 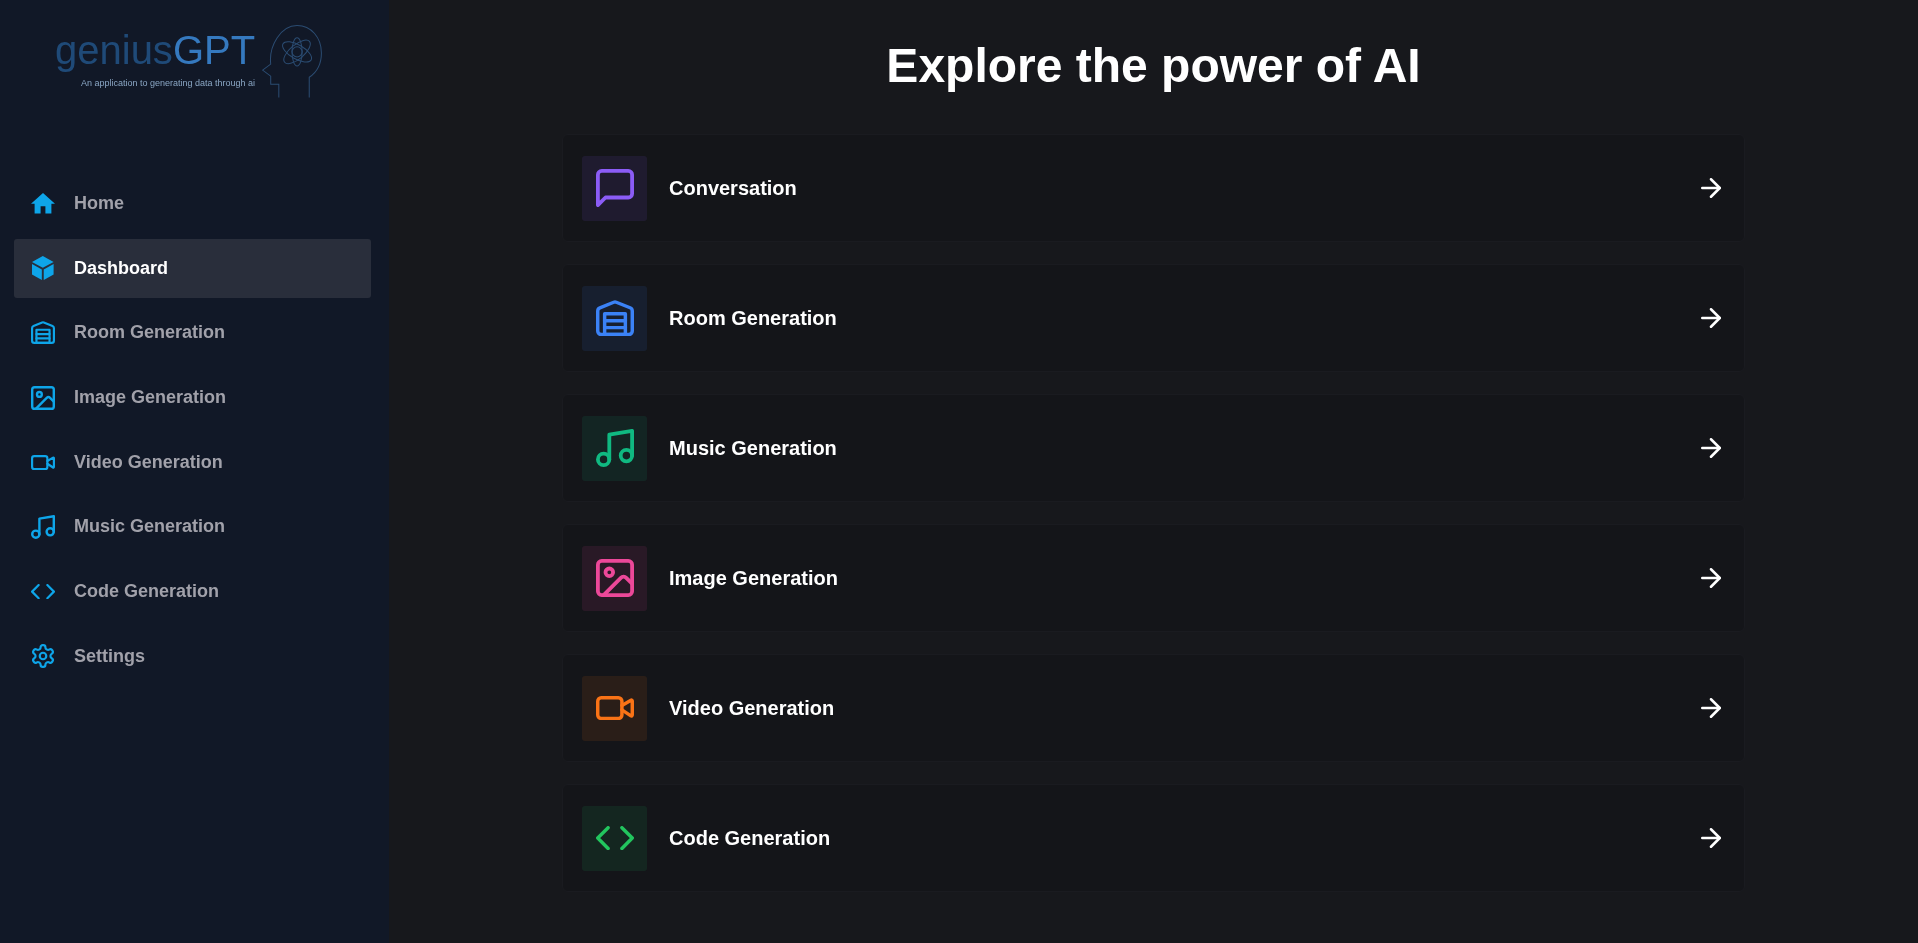 I want to click on tool-card: Code Generation, so click(x=1153, y=838).